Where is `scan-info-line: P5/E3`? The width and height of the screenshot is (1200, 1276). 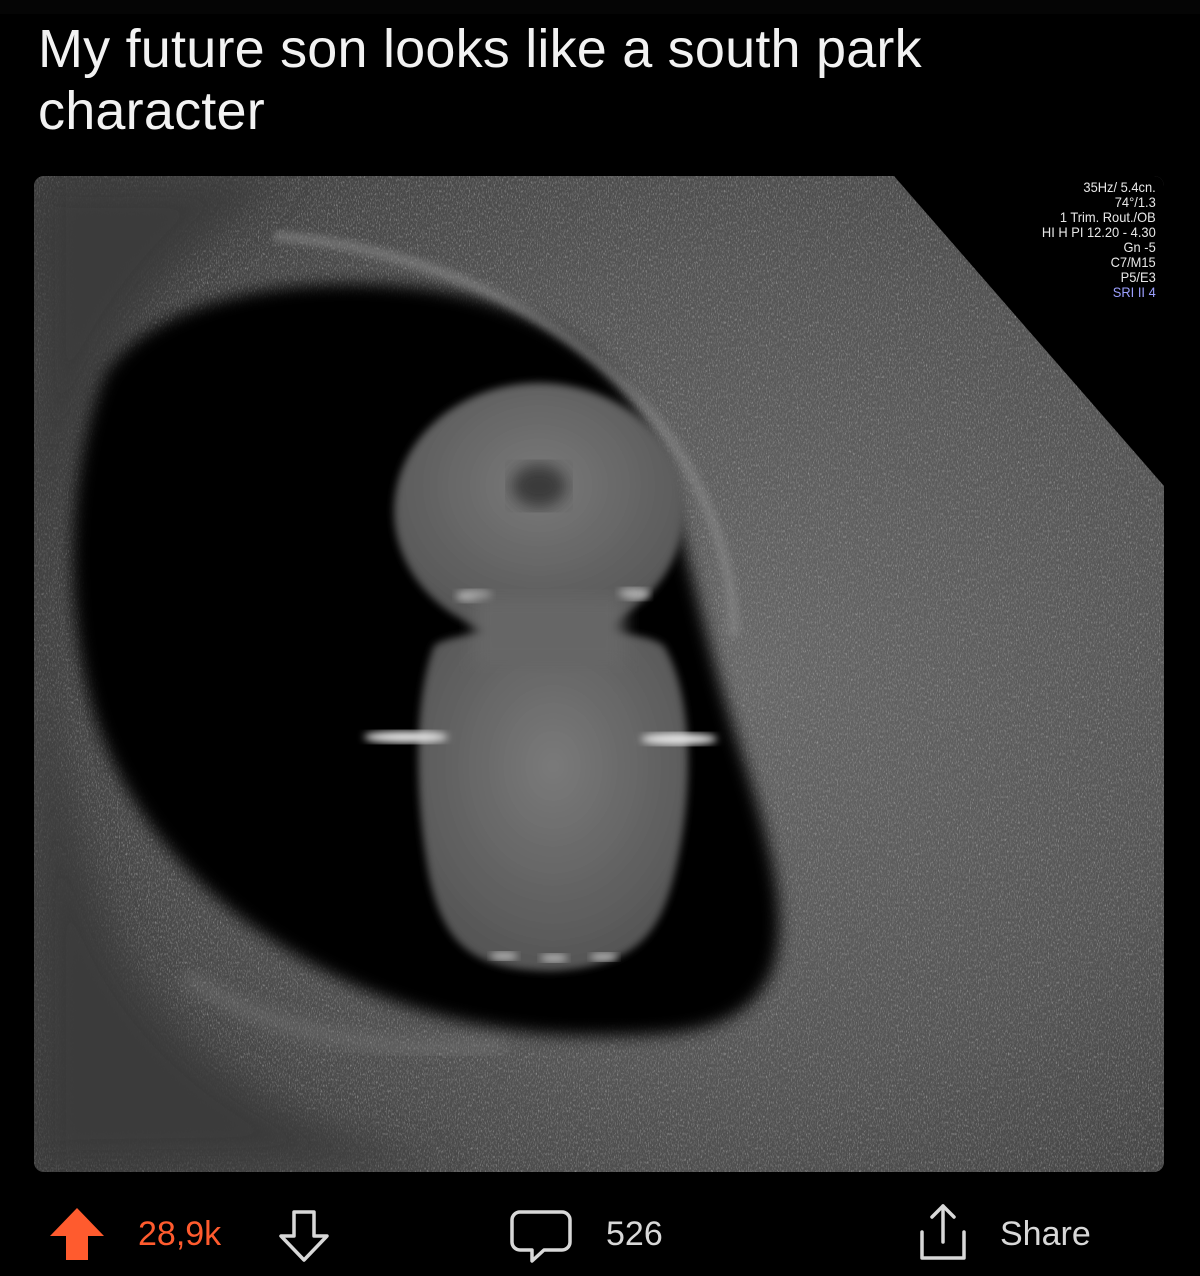 scan-info-line: P5/E3 is located at coordinates (1138, 277).